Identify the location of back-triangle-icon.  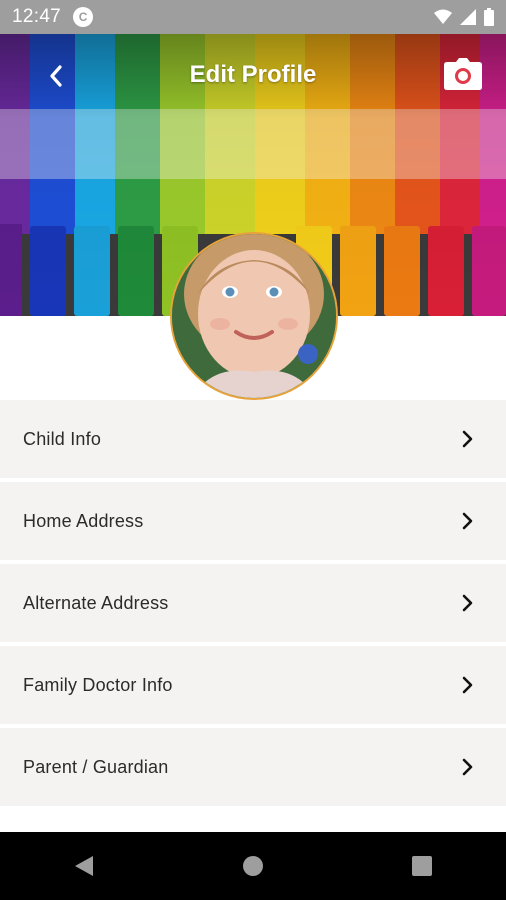
(84, 866).